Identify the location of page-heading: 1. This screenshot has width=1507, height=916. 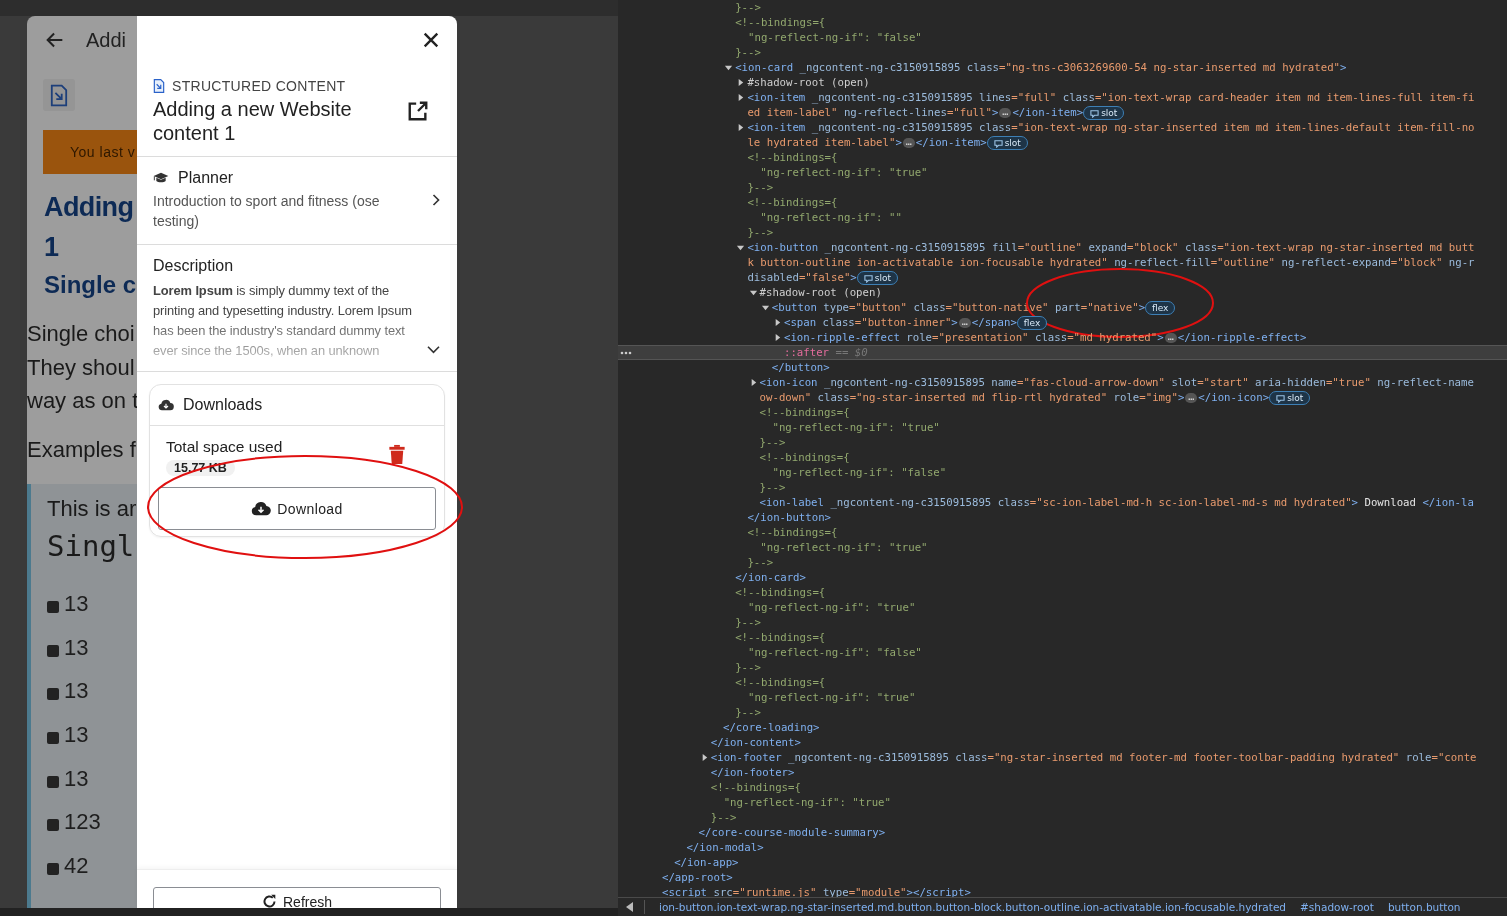
(52, 247).